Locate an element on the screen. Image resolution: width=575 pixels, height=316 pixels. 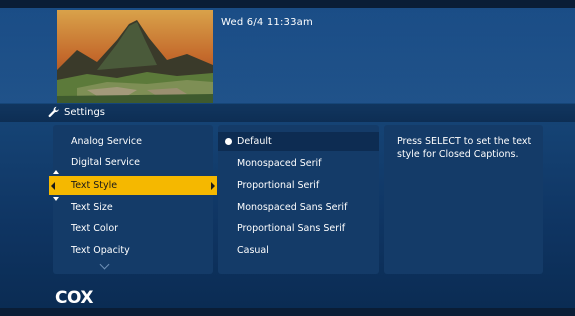
machu-picchu-image is located at coordinates (135, 56).